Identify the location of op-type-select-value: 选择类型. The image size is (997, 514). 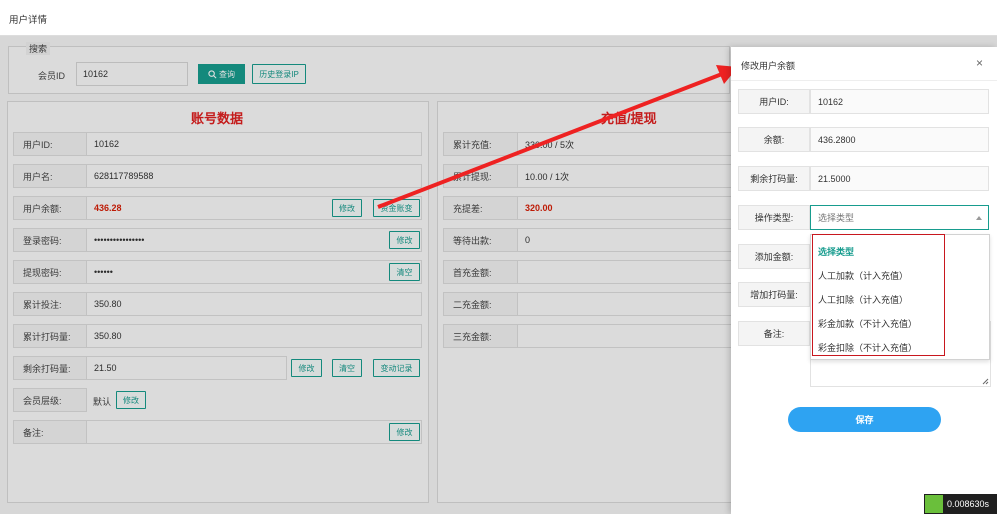
(836, 218).